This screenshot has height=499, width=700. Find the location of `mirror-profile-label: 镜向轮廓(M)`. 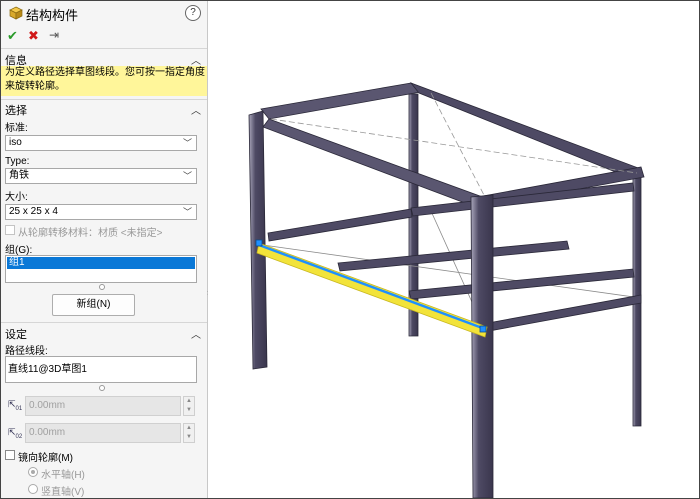

mirror-profile-label: 镜向轮廓(M) is located at coordinates (45, 458).